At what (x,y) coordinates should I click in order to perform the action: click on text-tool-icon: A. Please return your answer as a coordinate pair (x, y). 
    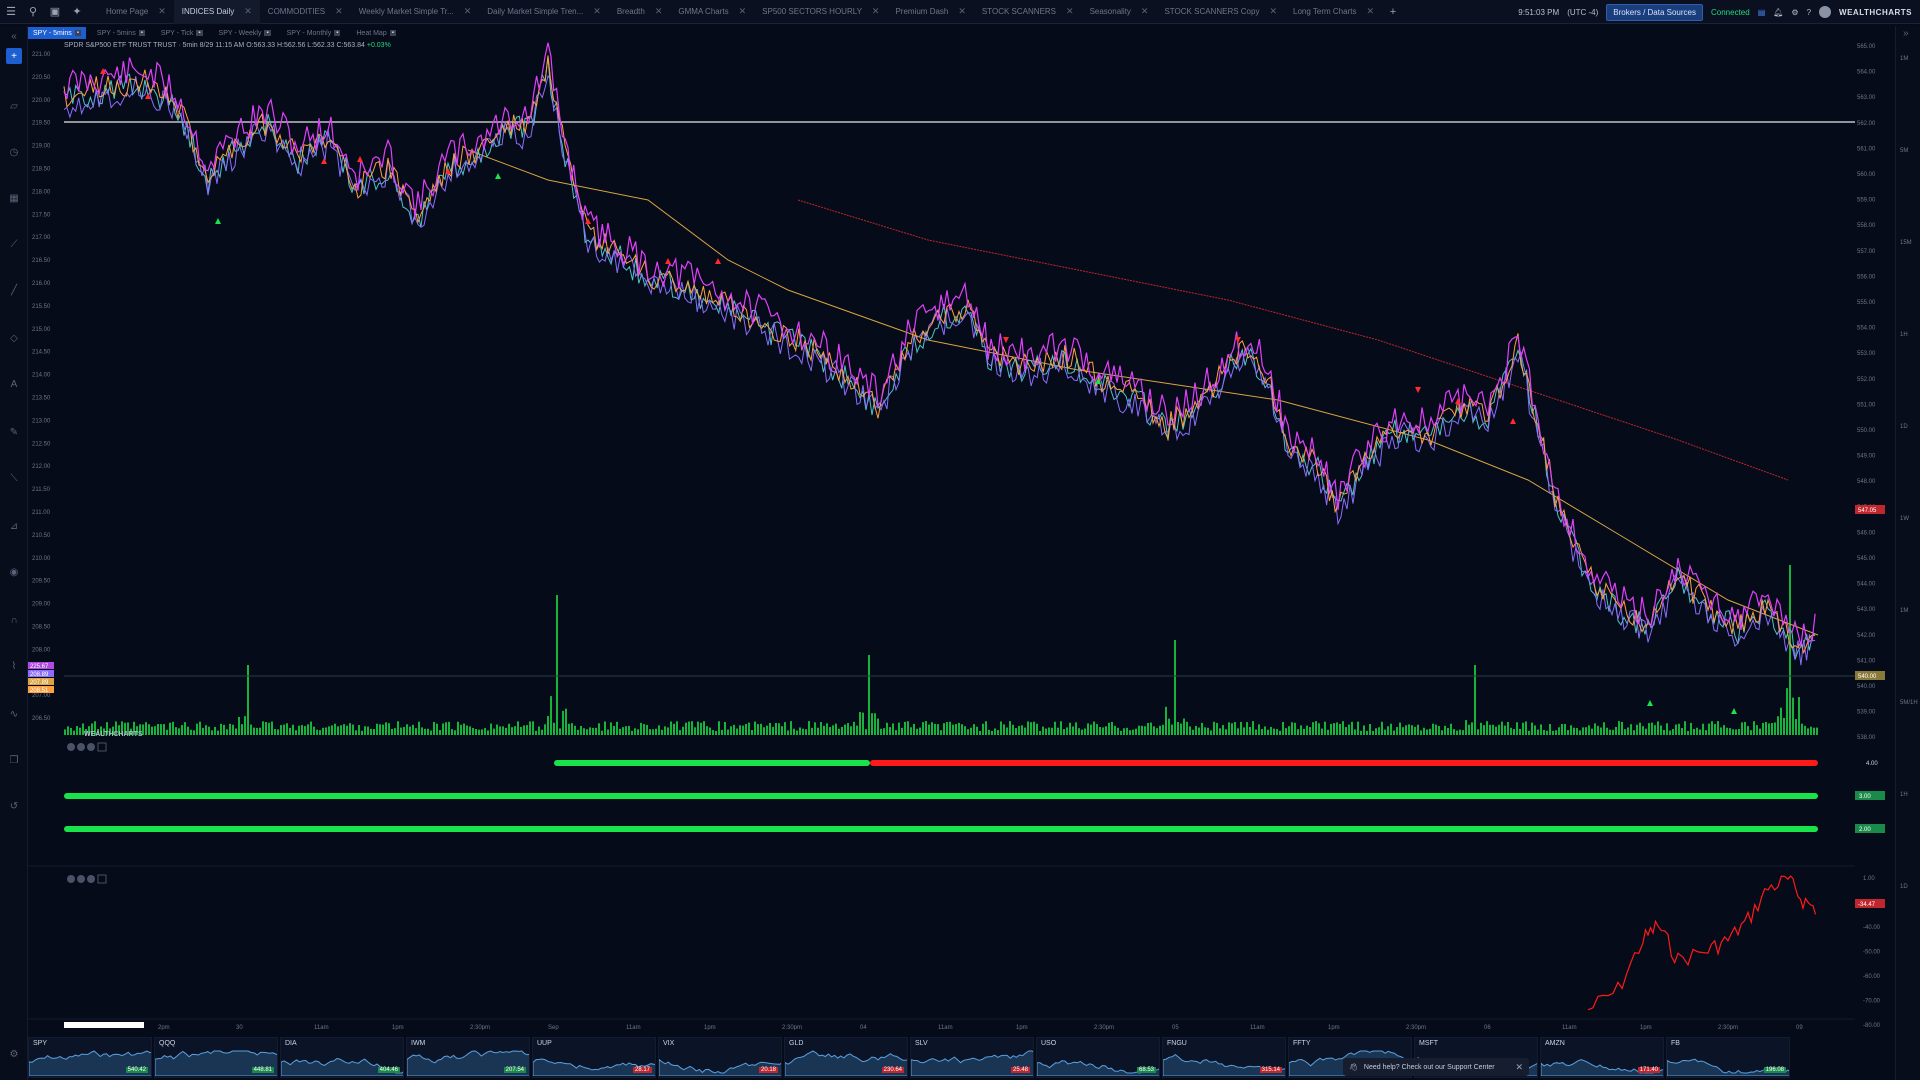
    Looking at the image, I should click on (14, 384).